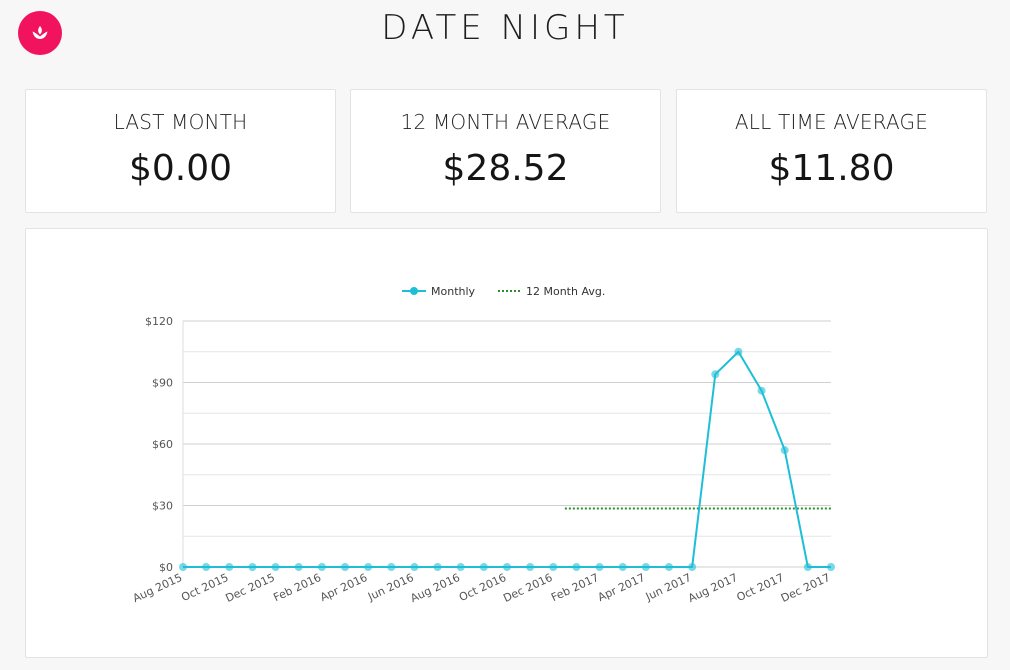 This screenshot has width=1010, height=670. Describe the element at coordinates (760, 587) in the screenshot. I see `x-tick-label: Oct 2017` at that location.